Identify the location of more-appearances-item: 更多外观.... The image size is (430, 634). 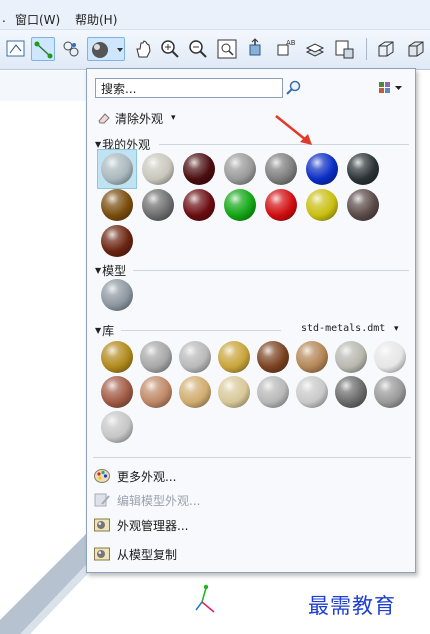
(243, 476).